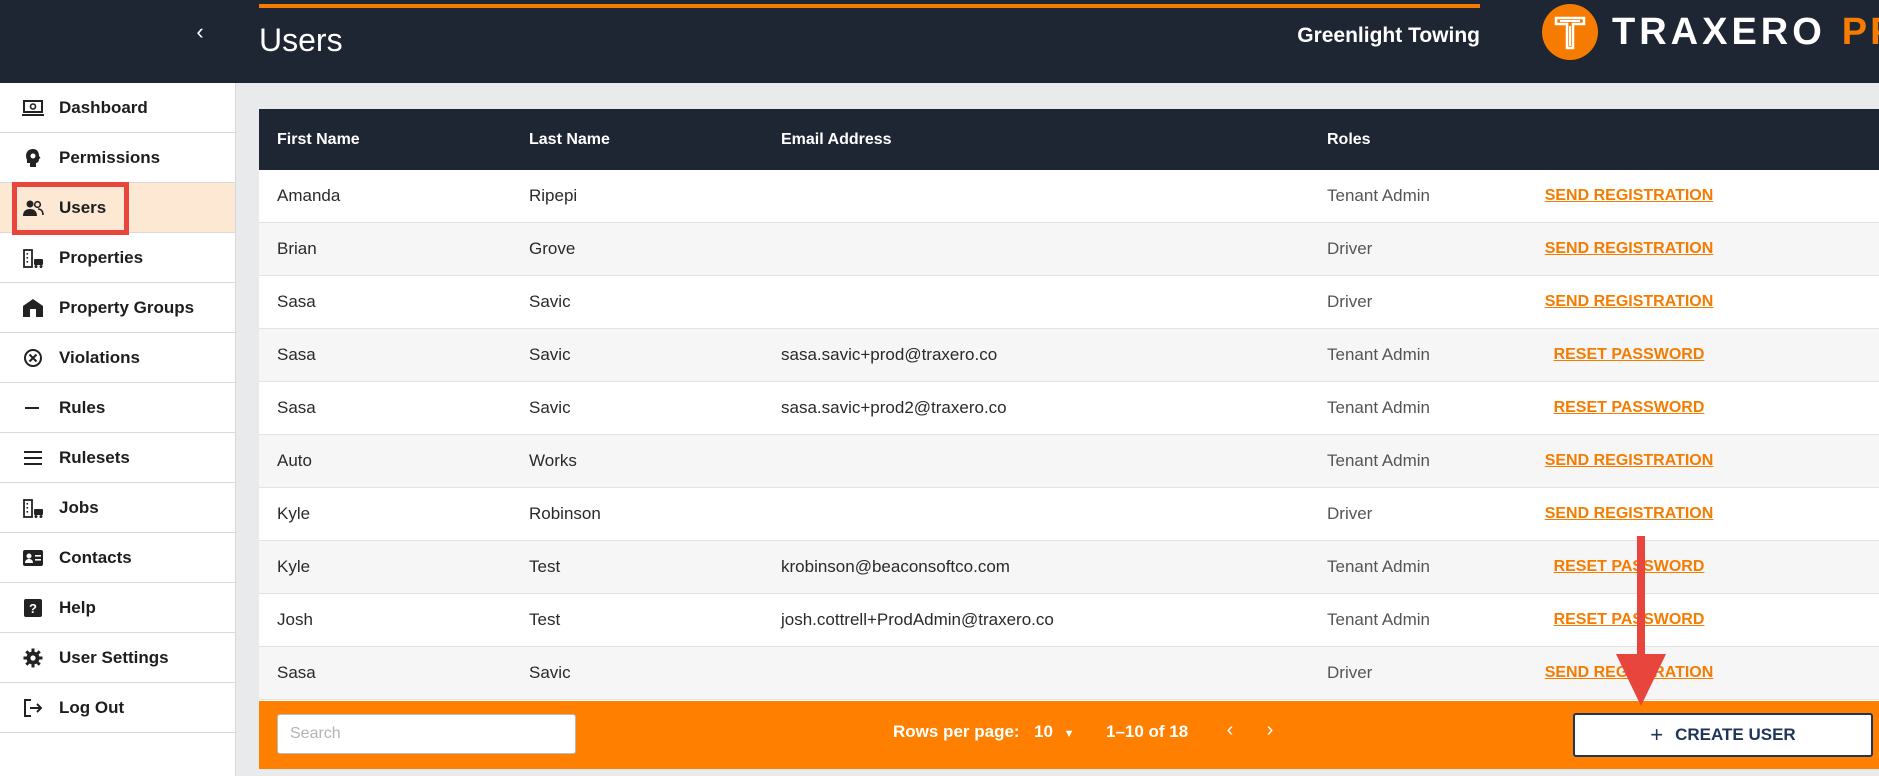 The image size is (1879, 776). Describe the element at coordinates (117, 408) in the screenshot. I see `sidebar-item-rules: Rules` at that location.